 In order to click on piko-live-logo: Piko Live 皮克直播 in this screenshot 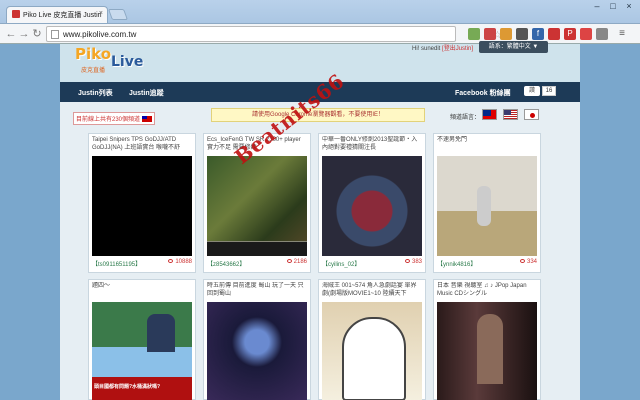, I will do `click(111, 60)`.